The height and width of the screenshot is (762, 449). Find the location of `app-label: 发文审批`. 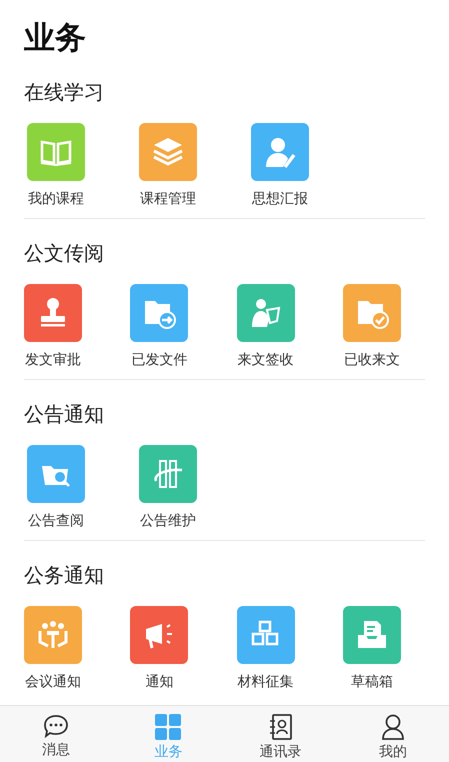

app-label: 发文审批 is located at coordinates (53, 360).